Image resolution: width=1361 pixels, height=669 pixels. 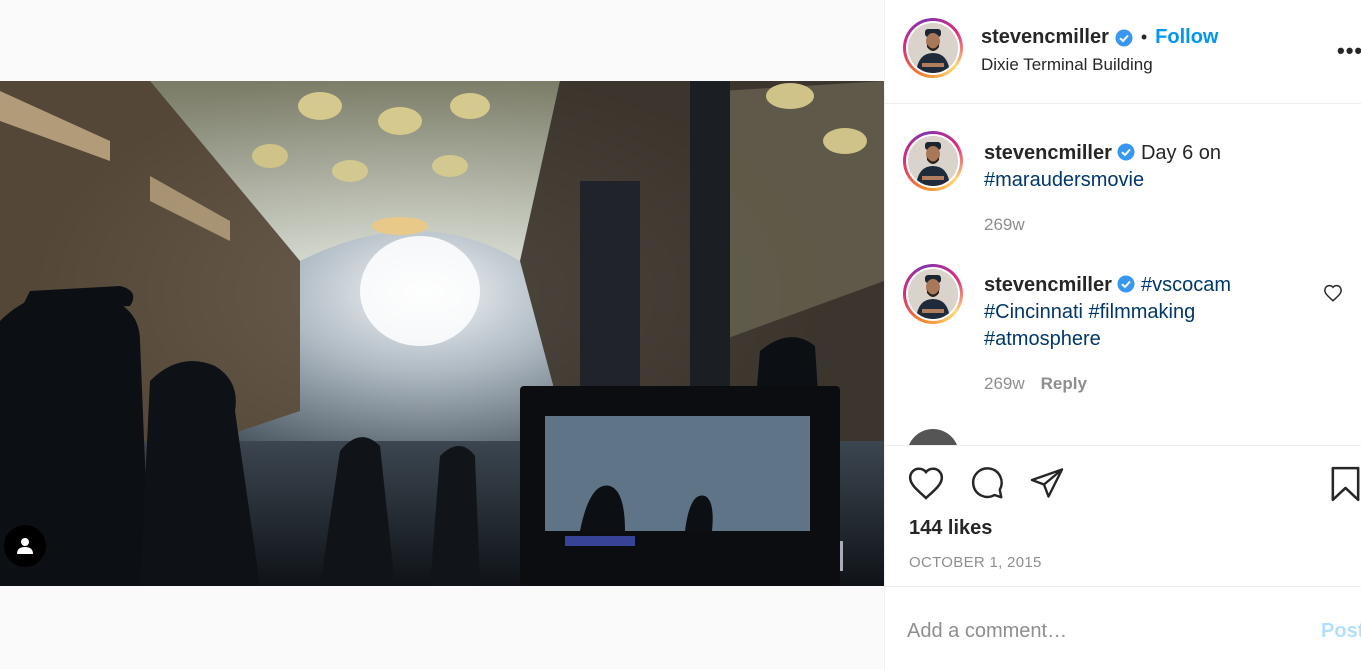 I want to click on post-date: OCTOBER 1, 2015, so click(x=975, y=562).